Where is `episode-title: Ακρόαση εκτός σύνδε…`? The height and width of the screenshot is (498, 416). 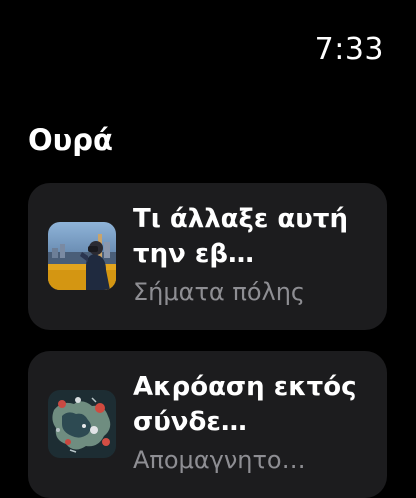 episode-title: Ακρόαση εκτός σύνδε… is located at coordinates (245, 404).